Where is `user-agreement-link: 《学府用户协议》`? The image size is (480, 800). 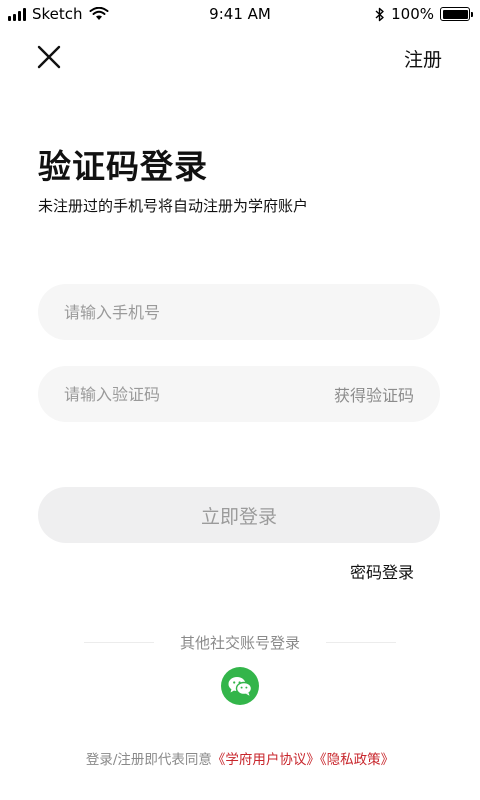
user-agreement-link: 《学府用户协议》 is located at coordinates (266, 760).